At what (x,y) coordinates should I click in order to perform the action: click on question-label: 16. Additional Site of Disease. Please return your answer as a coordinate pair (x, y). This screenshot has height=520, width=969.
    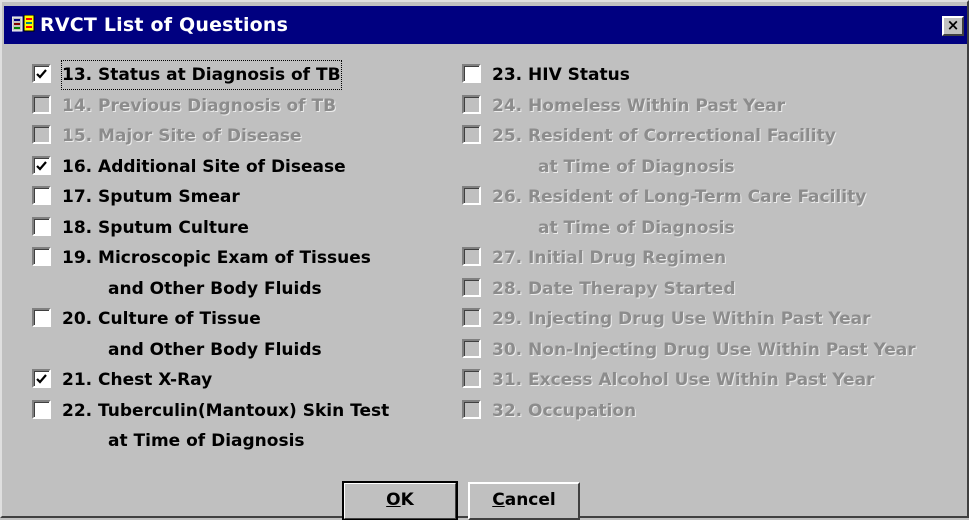
    Looking at the image, I should click on (204, 166).